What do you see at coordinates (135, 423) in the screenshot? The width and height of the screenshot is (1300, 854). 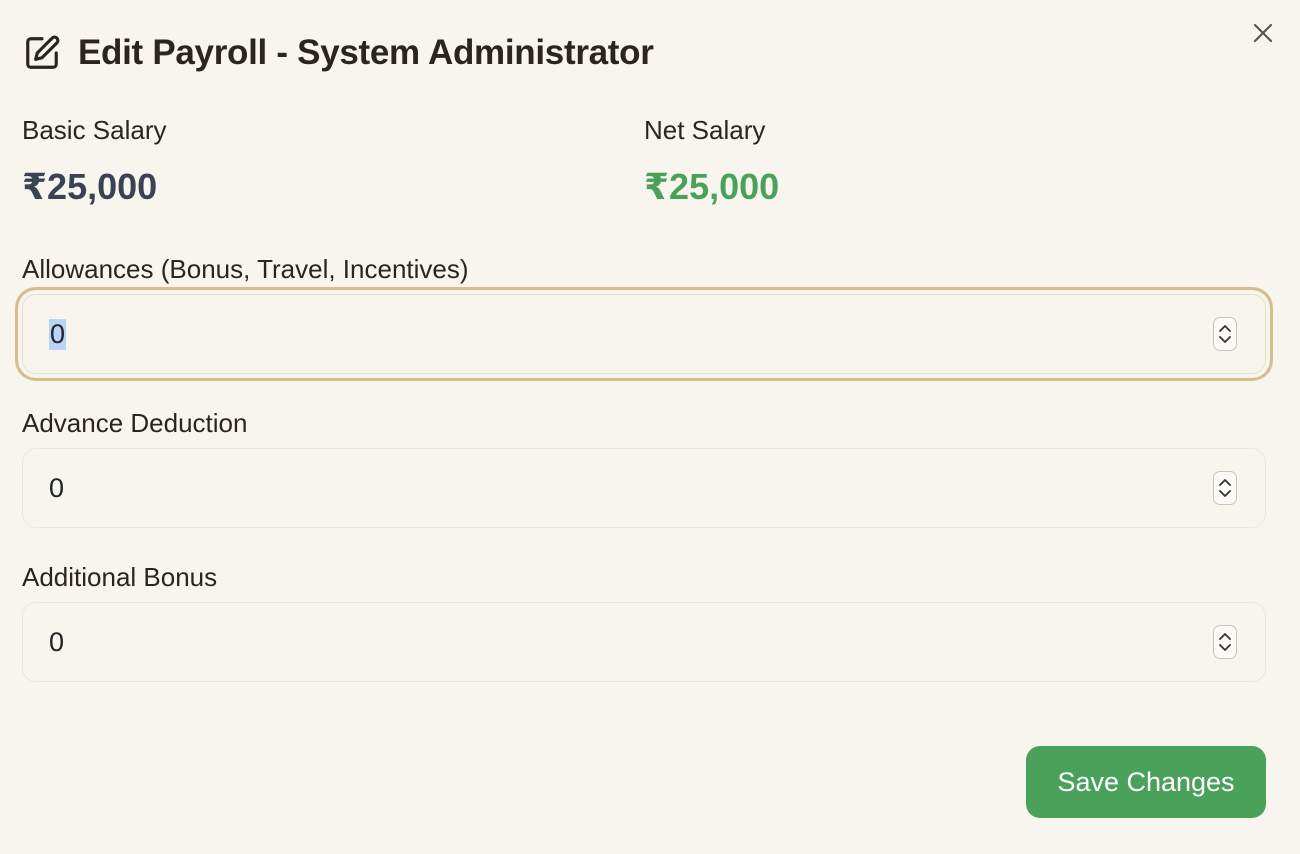 I see `advance-deduction-label: Advance Deduction` at bounding box center [135, 423].